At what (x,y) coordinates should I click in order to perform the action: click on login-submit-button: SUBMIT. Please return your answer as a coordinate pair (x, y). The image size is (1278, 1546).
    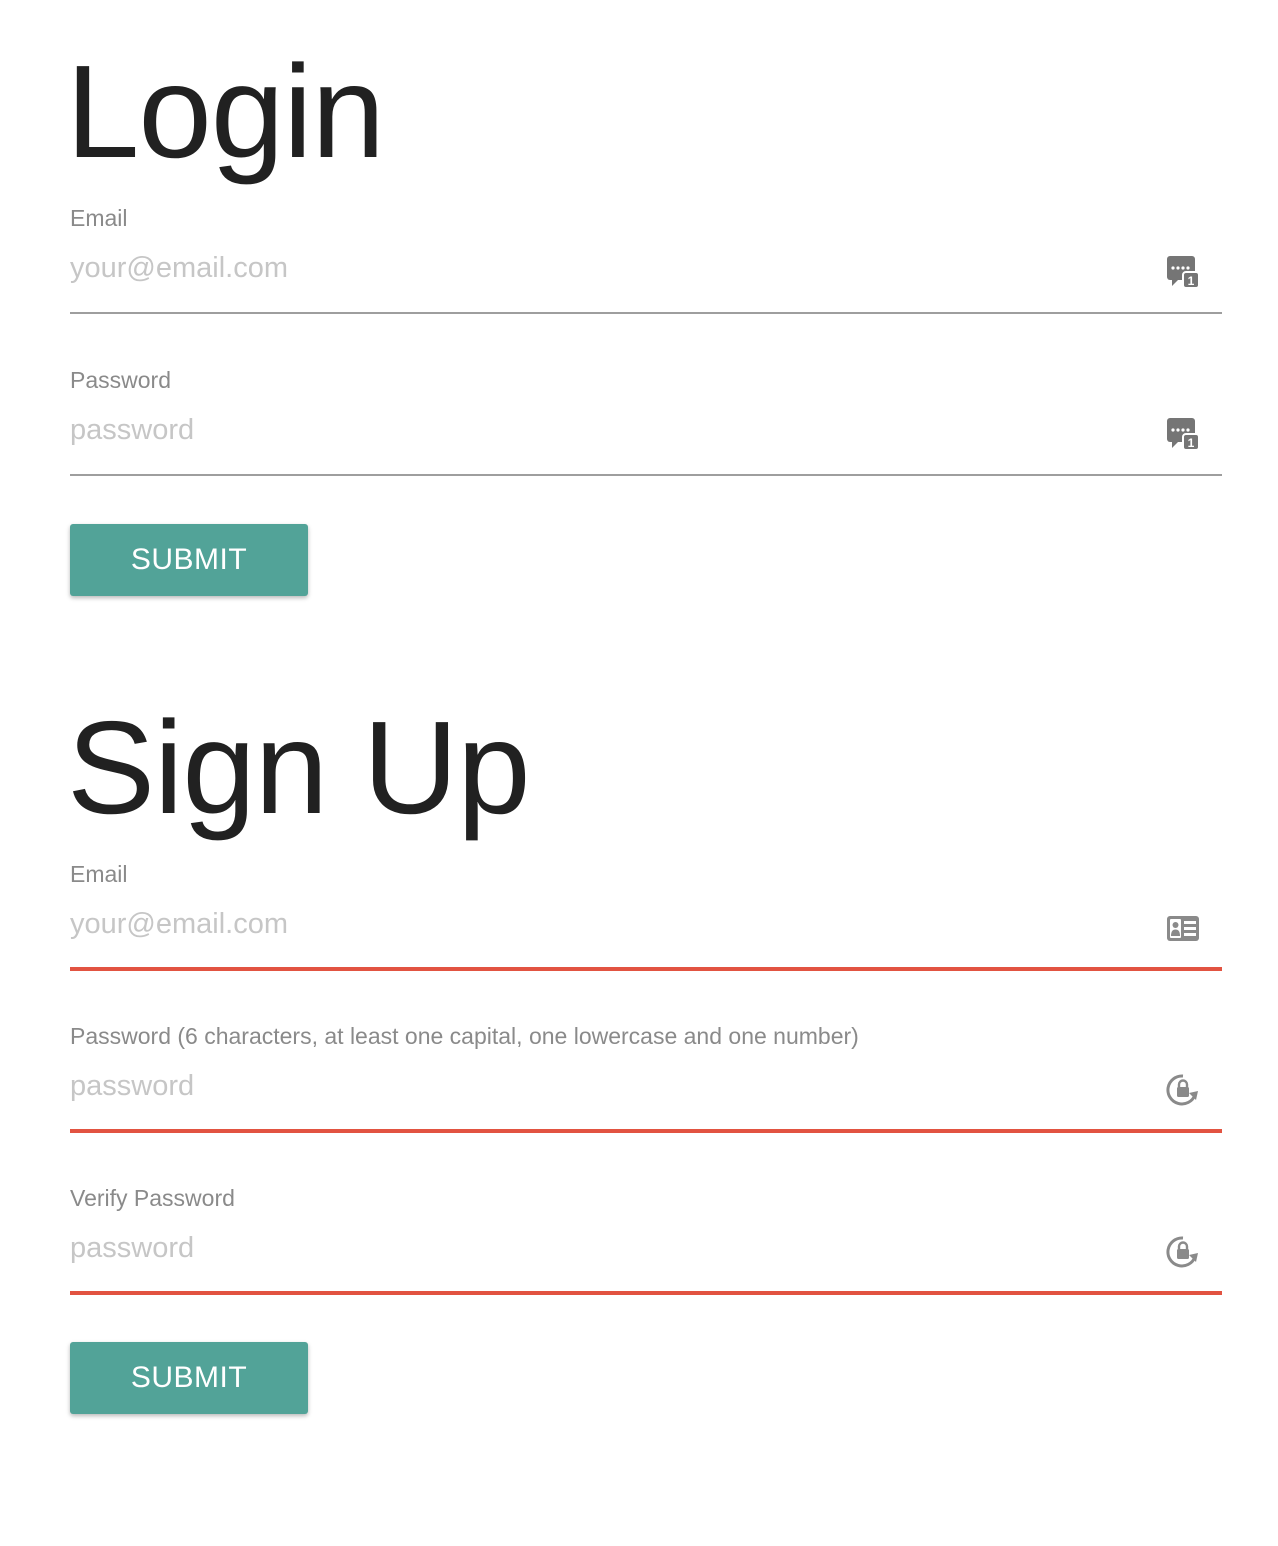
    Looking at the image, I should click on (189, 560).